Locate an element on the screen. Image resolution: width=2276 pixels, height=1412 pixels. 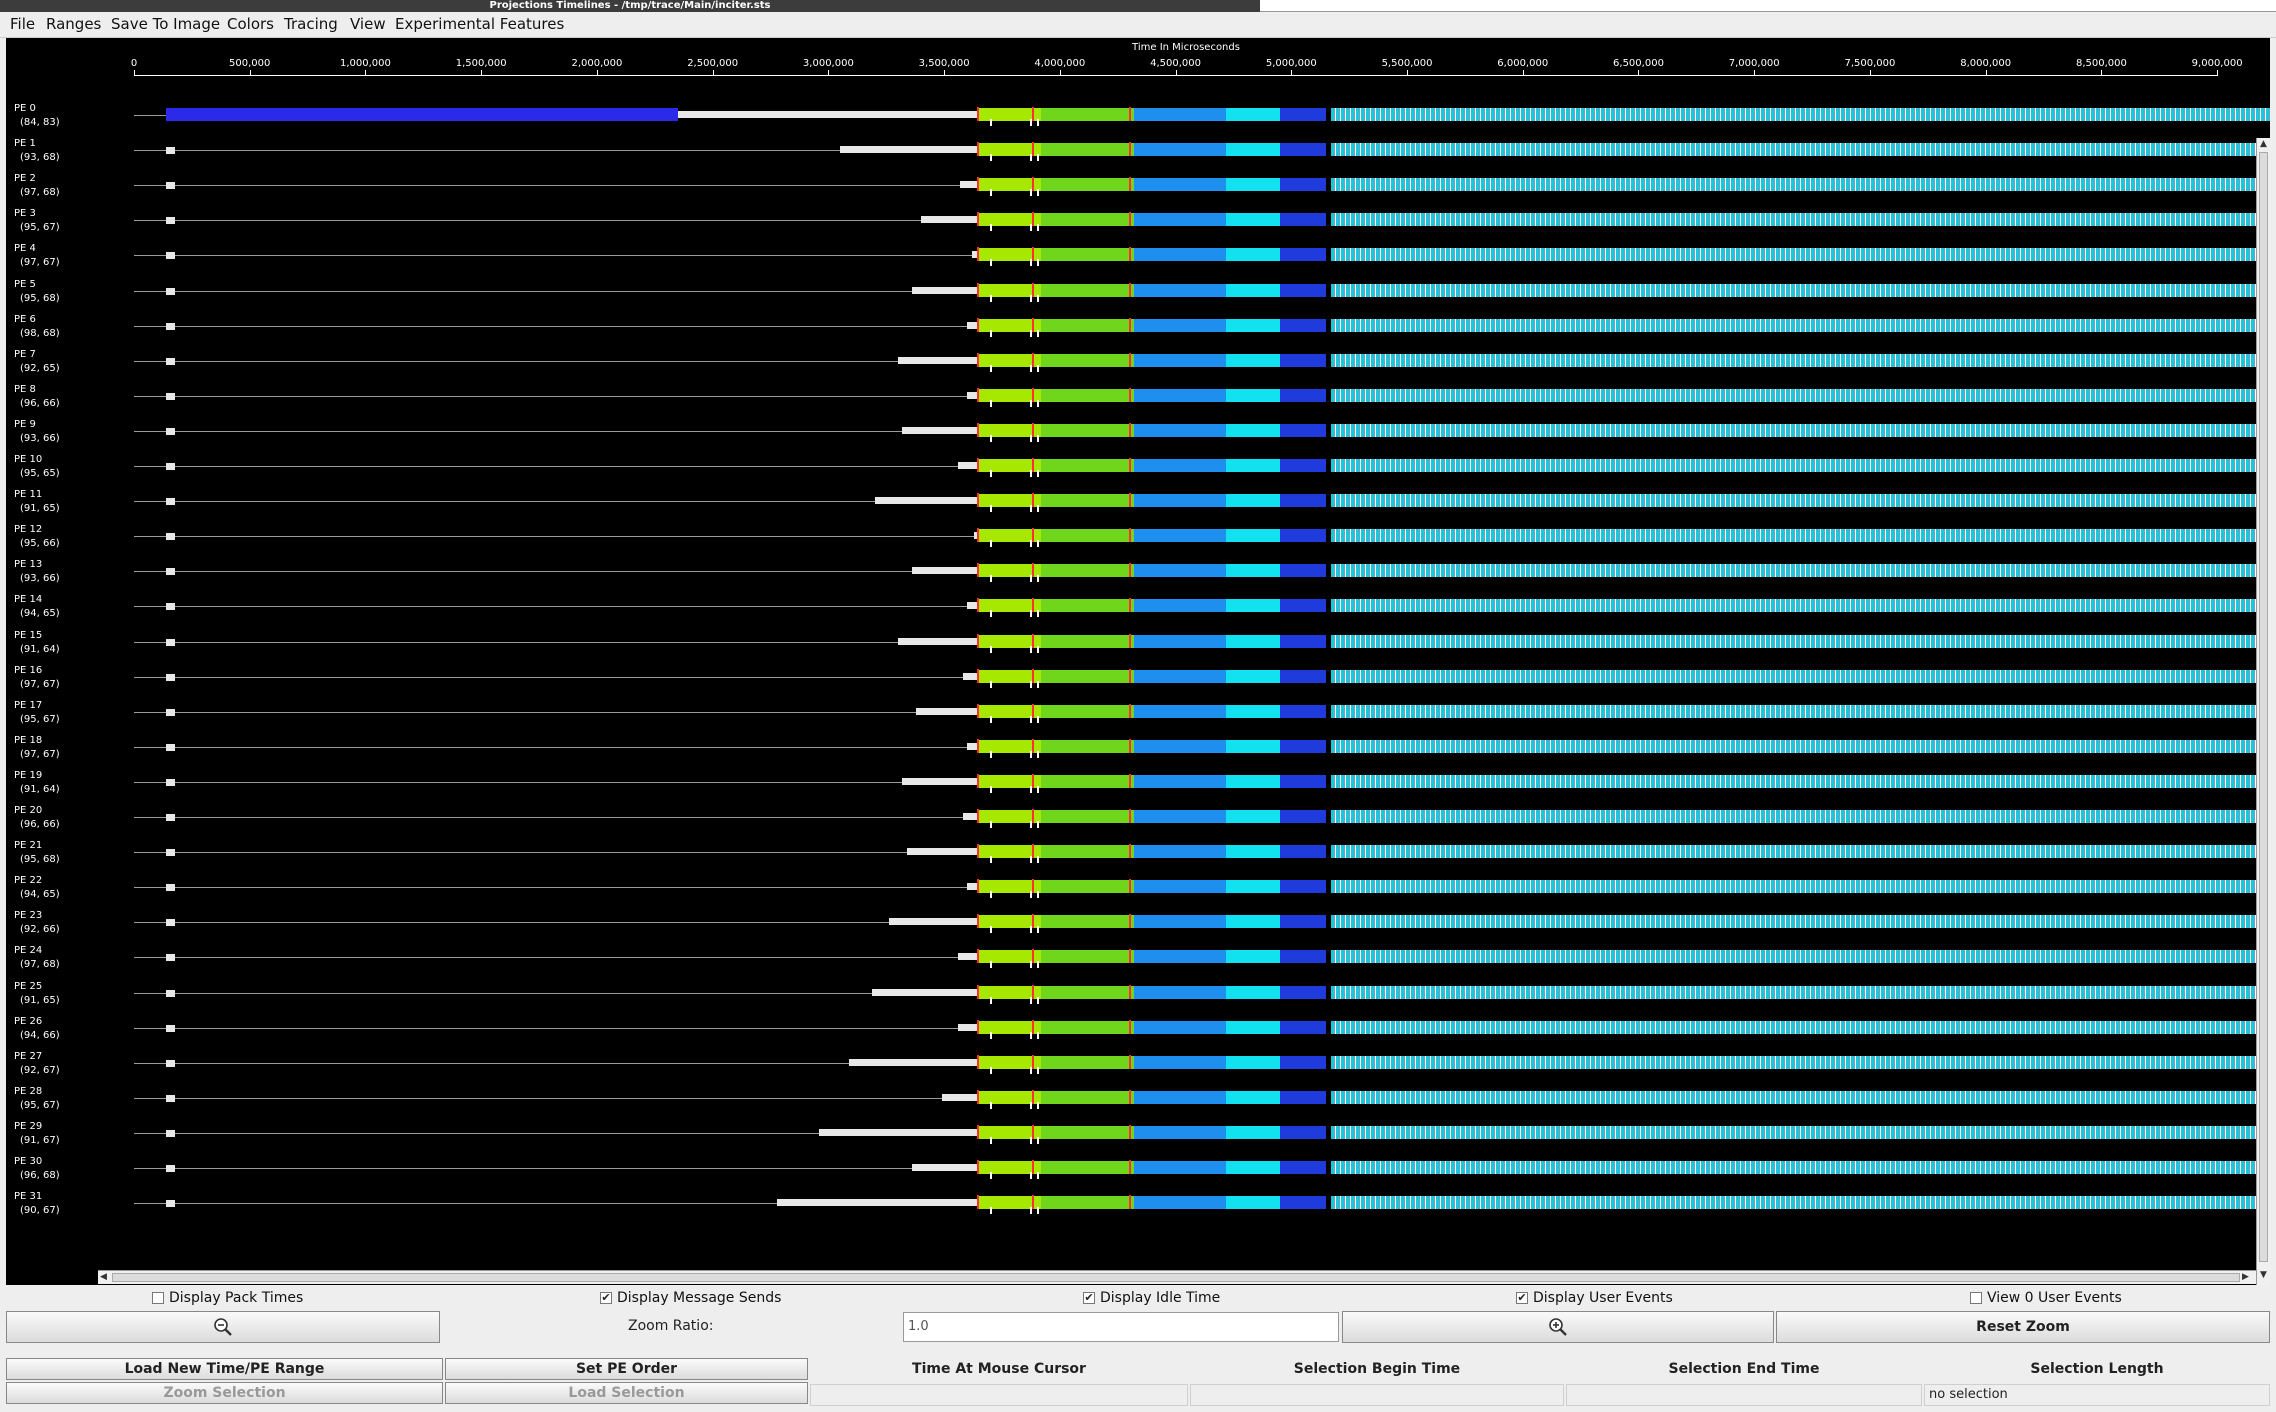
iteration-segment is located at coordinates (1800, 887).